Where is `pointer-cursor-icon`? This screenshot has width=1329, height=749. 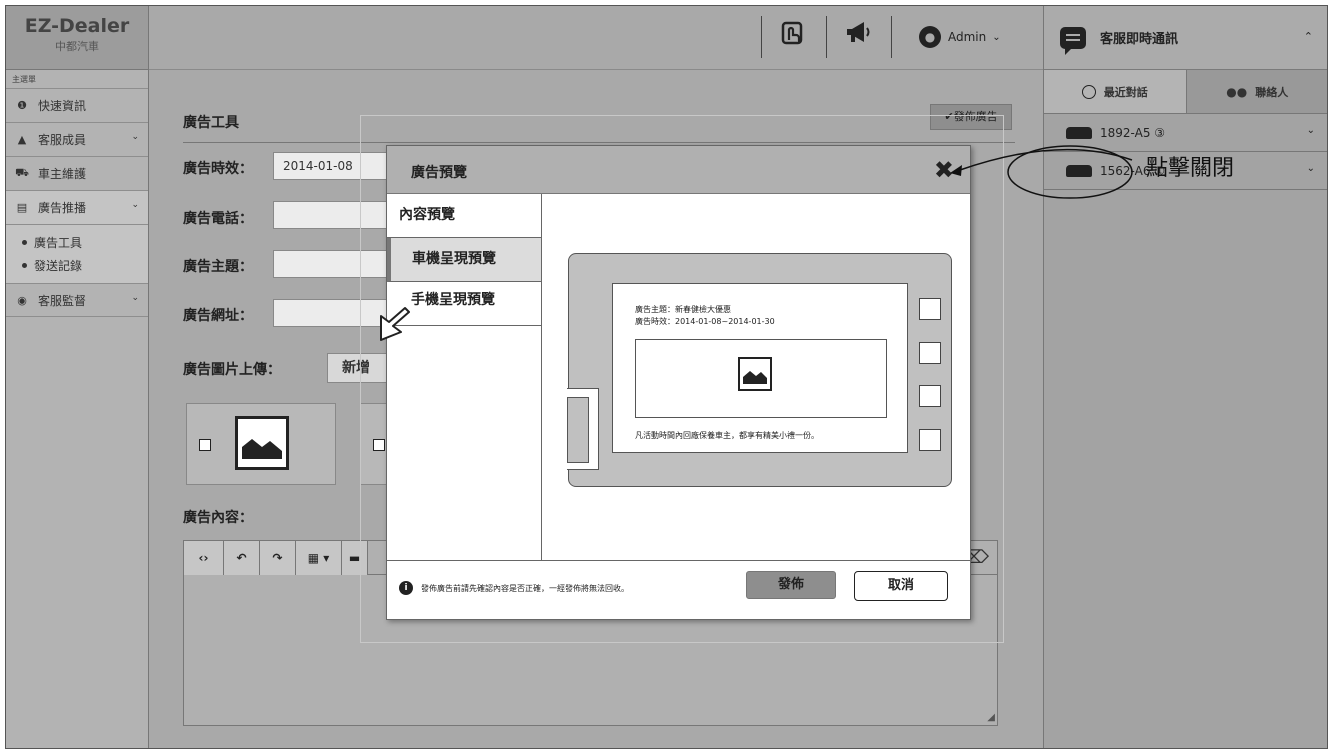
pointer-cursor-icon is located at coordinates (395, 324).